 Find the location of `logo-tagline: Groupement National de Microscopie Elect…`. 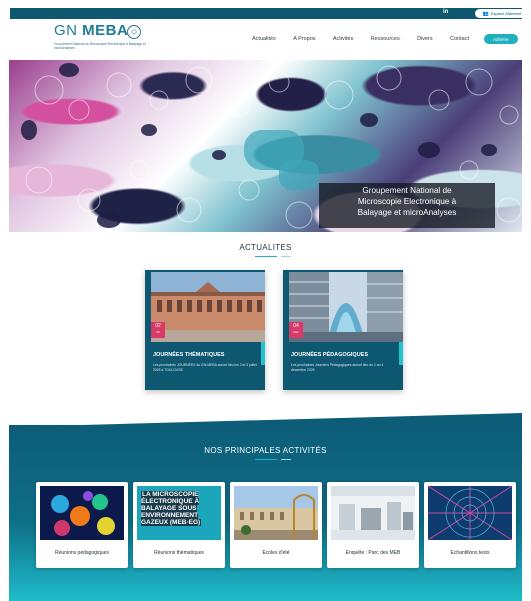

logo-tagline: Groupement National de Microscopie Elect… is located at coordinates (100, 46).